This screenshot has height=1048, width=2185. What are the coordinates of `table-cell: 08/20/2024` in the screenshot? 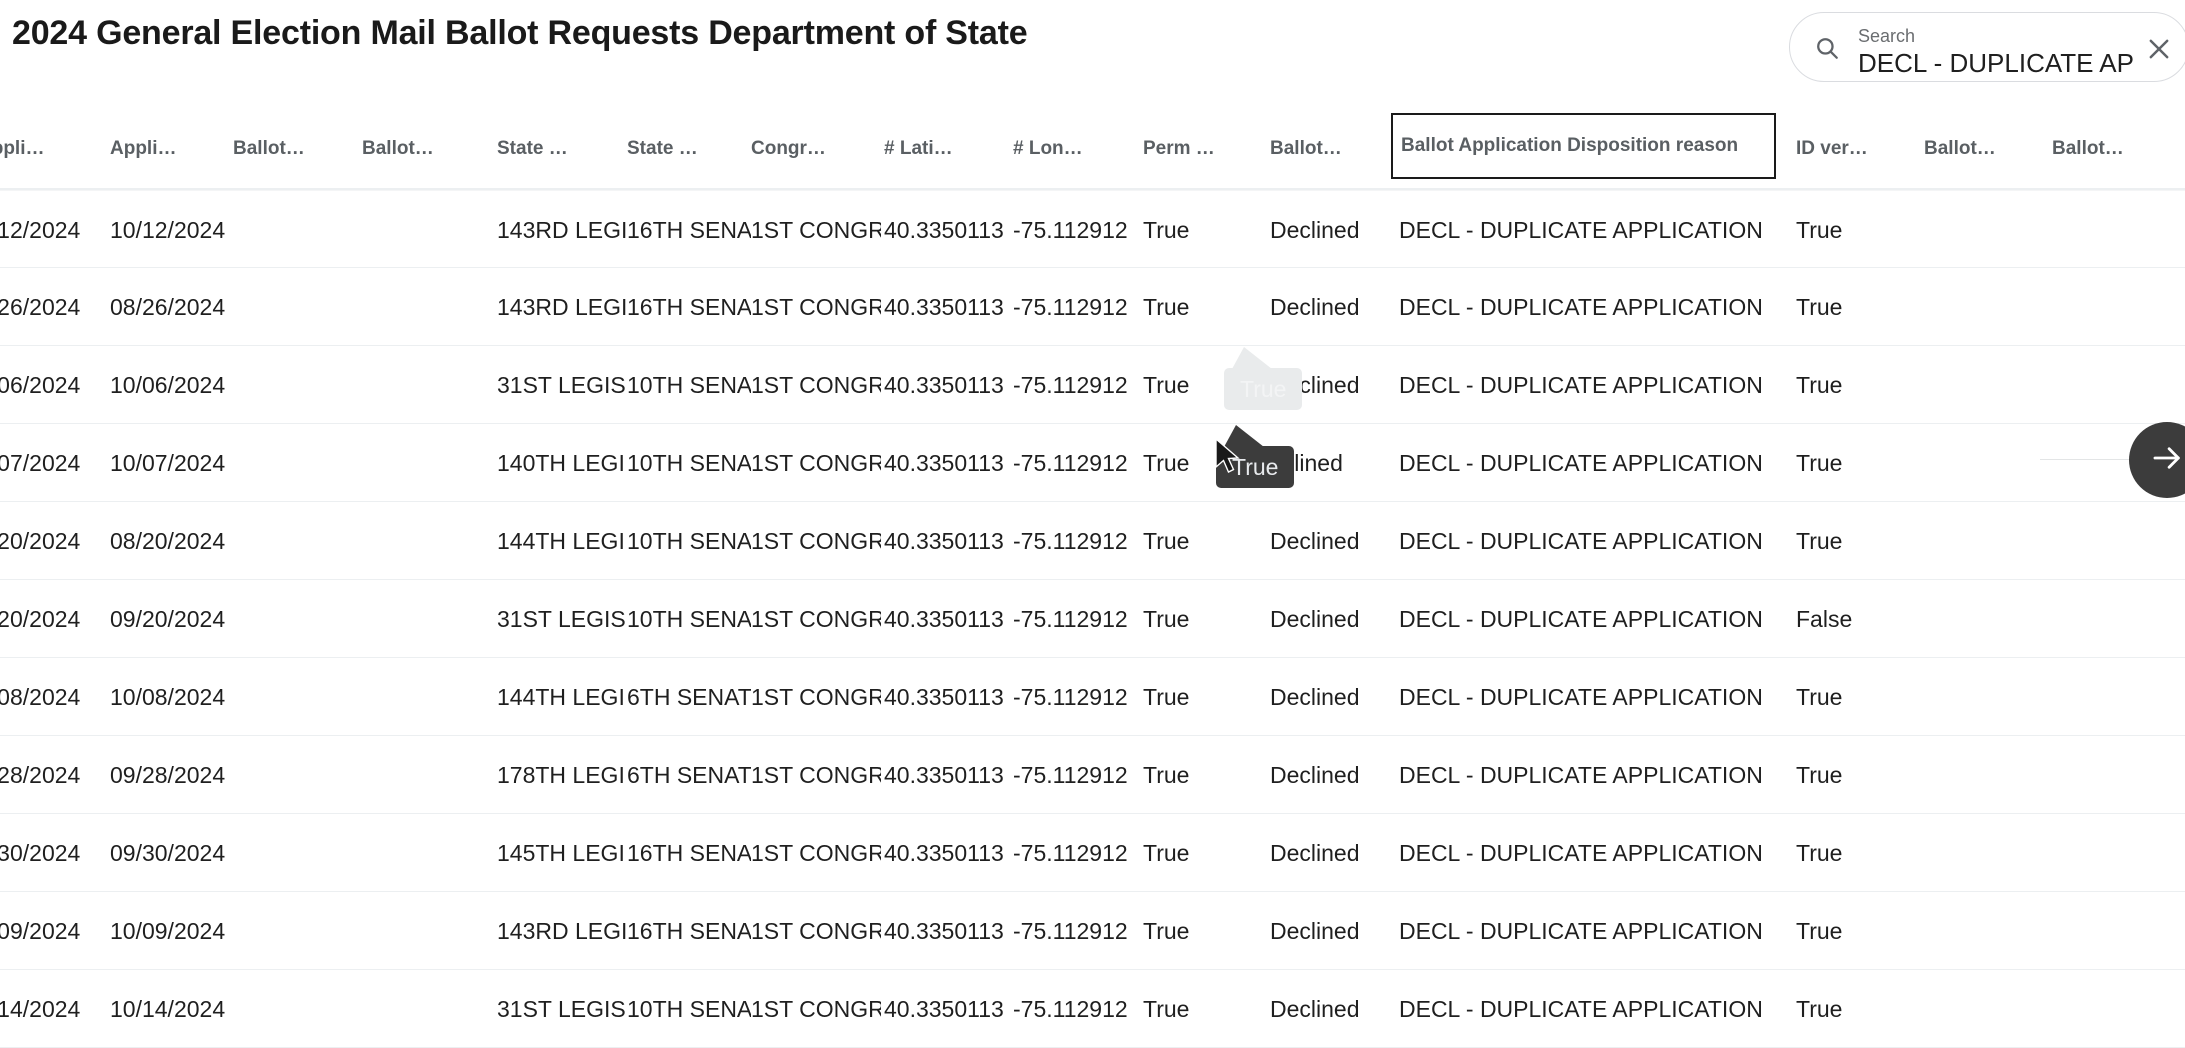 It's located at (168, 540).